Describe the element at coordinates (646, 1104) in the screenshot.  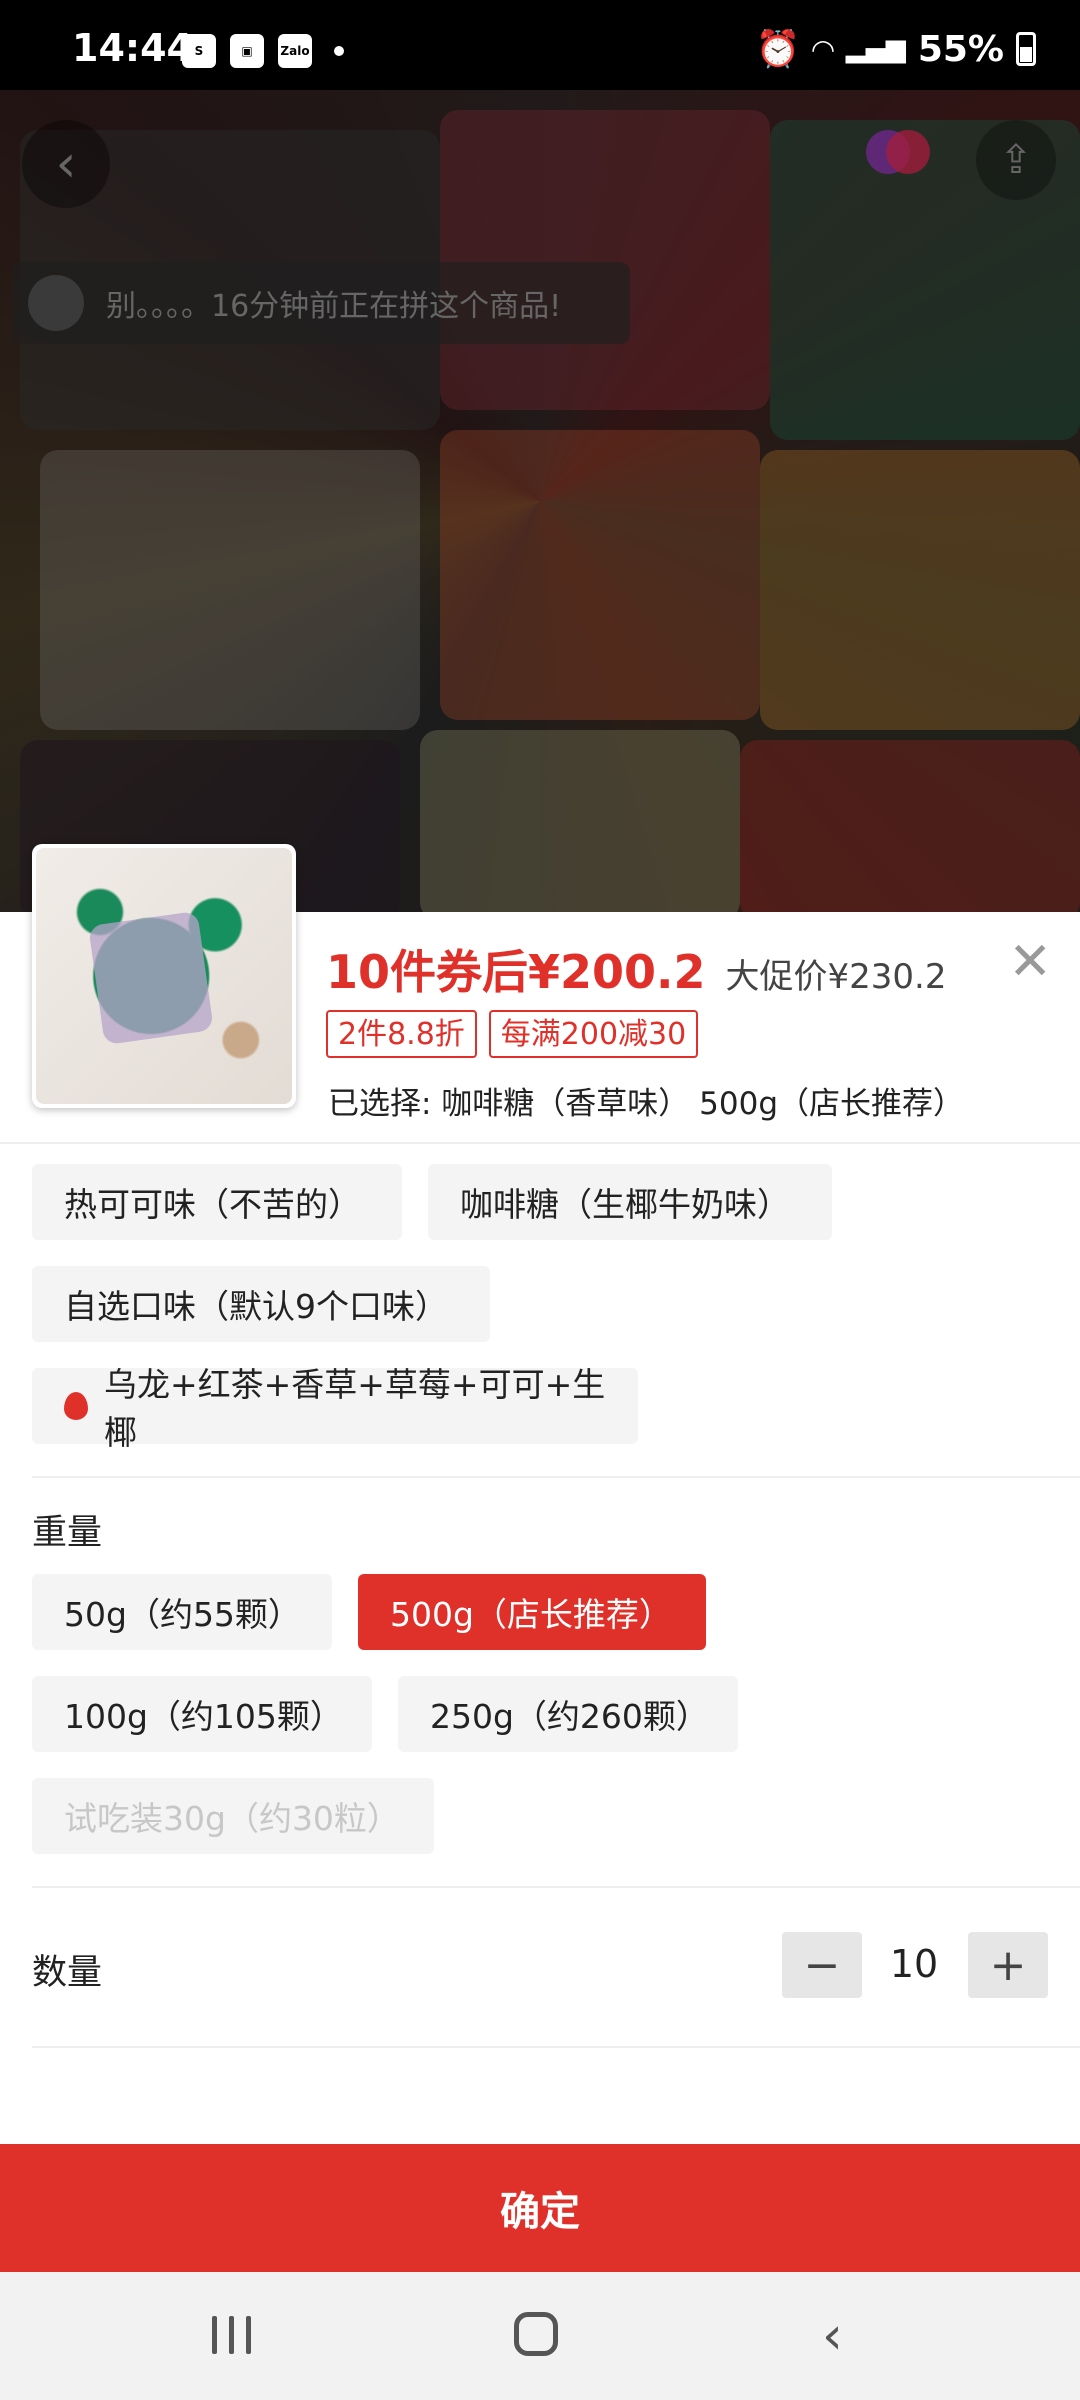
I see `selected-spec: 已选择: 咖啡糖（香草味） 500g（店长推荐）` at that location.